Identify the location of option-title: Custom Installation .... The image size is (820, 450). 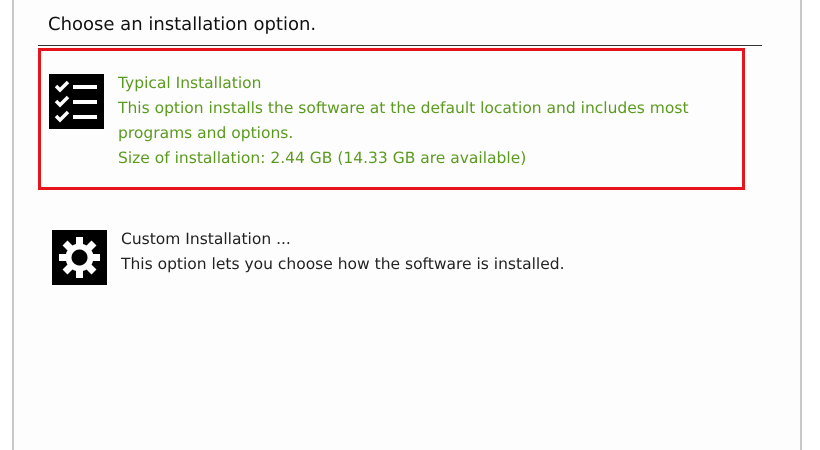
(206, 239).